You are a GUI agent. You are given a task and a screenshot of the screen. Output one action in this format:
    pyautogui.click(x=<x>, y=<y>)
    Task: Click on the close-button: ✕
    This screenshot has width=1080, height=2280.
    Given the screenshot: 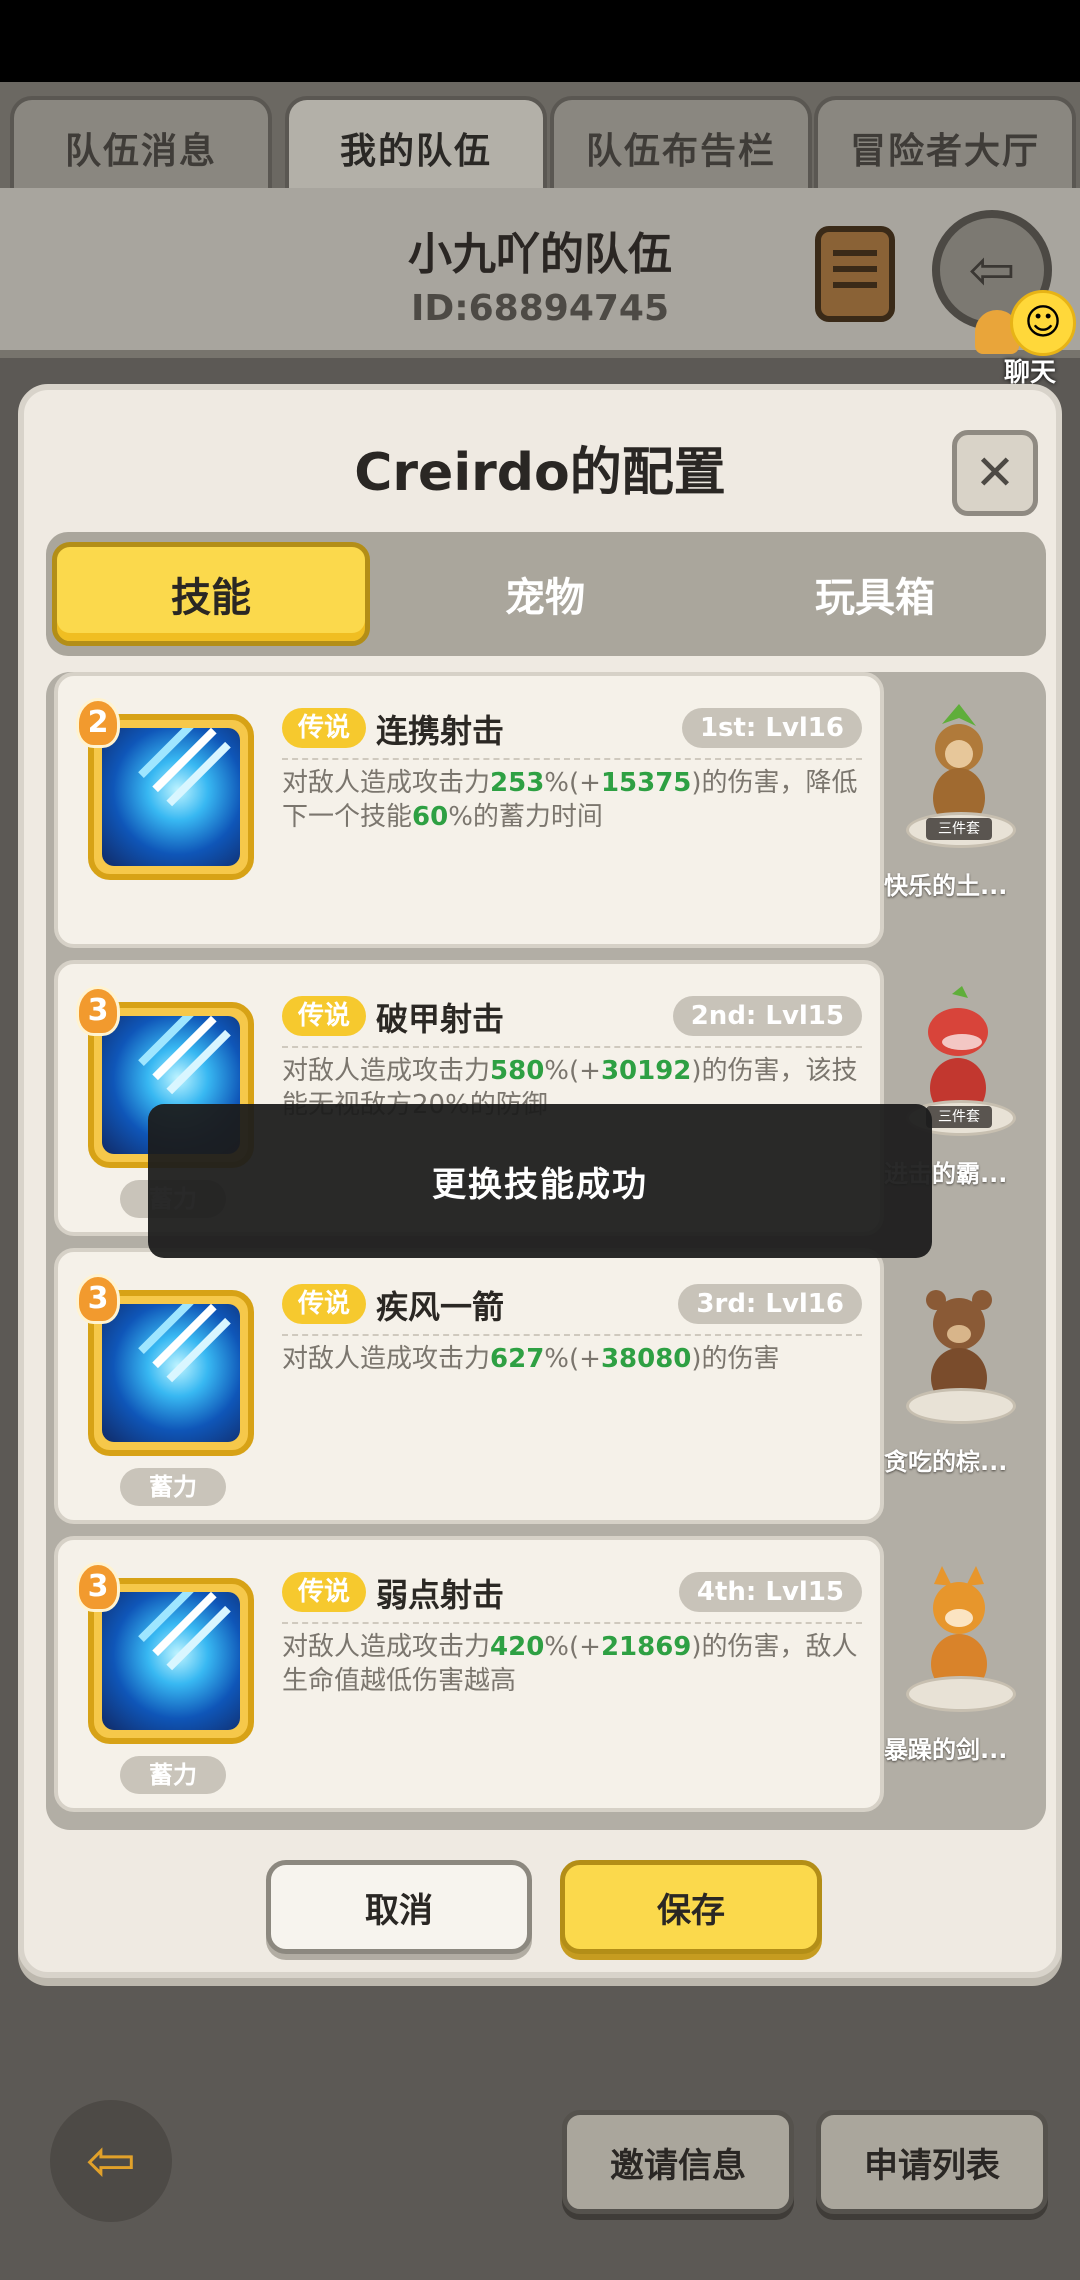 What is the action you would take?
    pyautogui.click(x=995, y=473)
    